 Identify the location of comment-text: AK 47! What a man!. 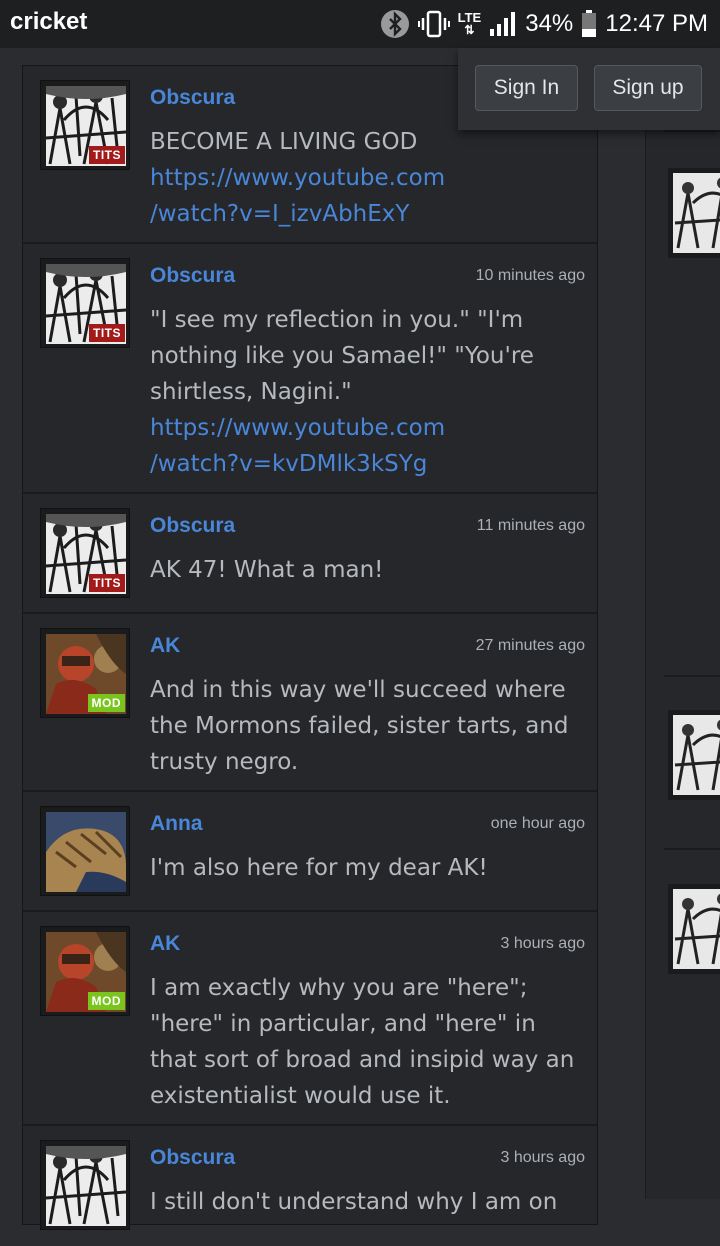
(267, 570).